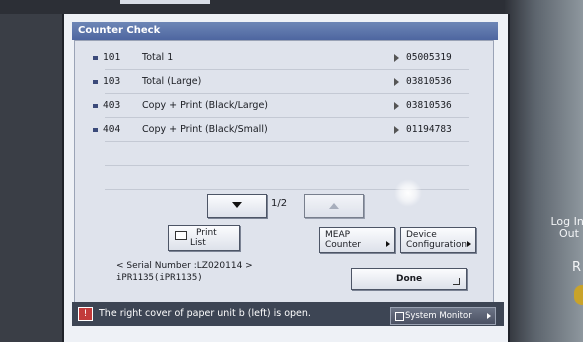  What do you see at coordinates (286, 58) in the screenshot?
I see `counter-row: 101 Total 1 05005319` at bounding box center [286, 58].